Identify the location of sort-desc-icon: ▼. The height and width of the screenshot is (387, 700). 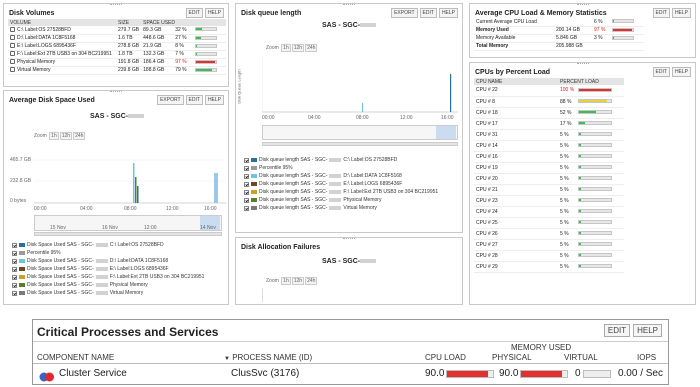
(227, 359).